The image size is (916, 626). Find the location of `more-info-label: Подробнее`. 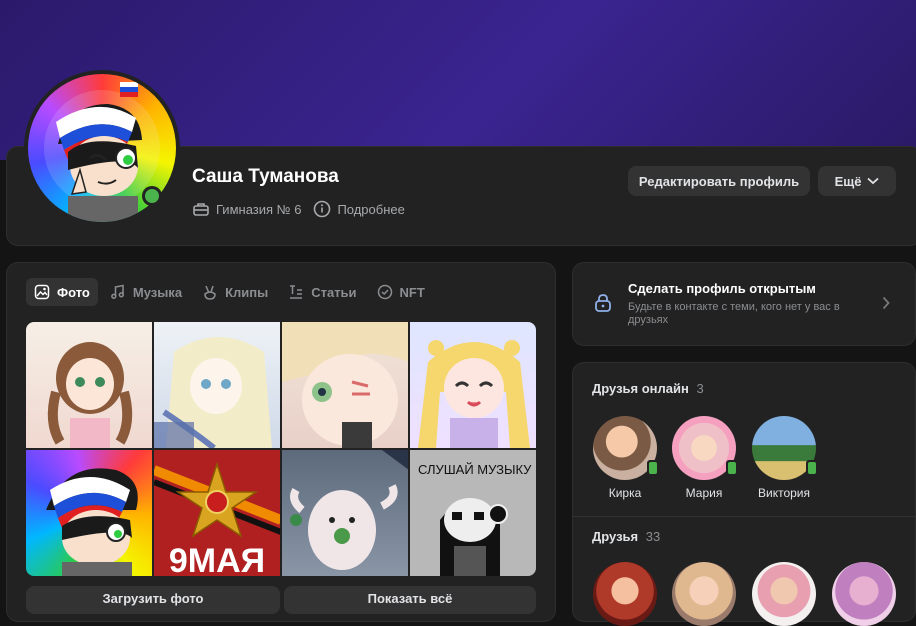

more-info-label: Подробнее is located at coordinates (371, 209).